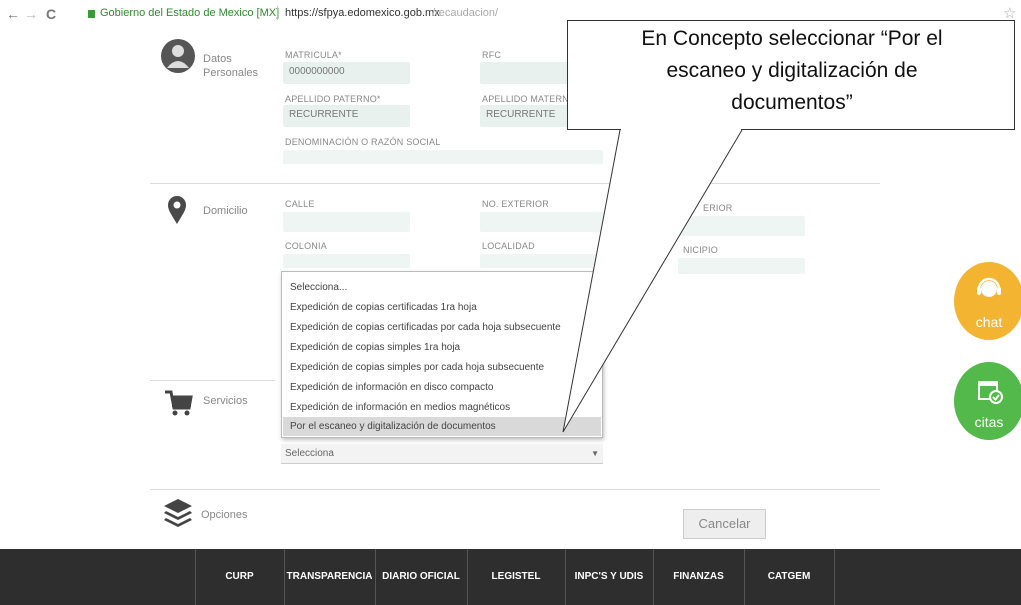 The width and height of the screenshot is (1021, 605). I want to click on footer-link-catgem: CATGEM, so click(789, 576).